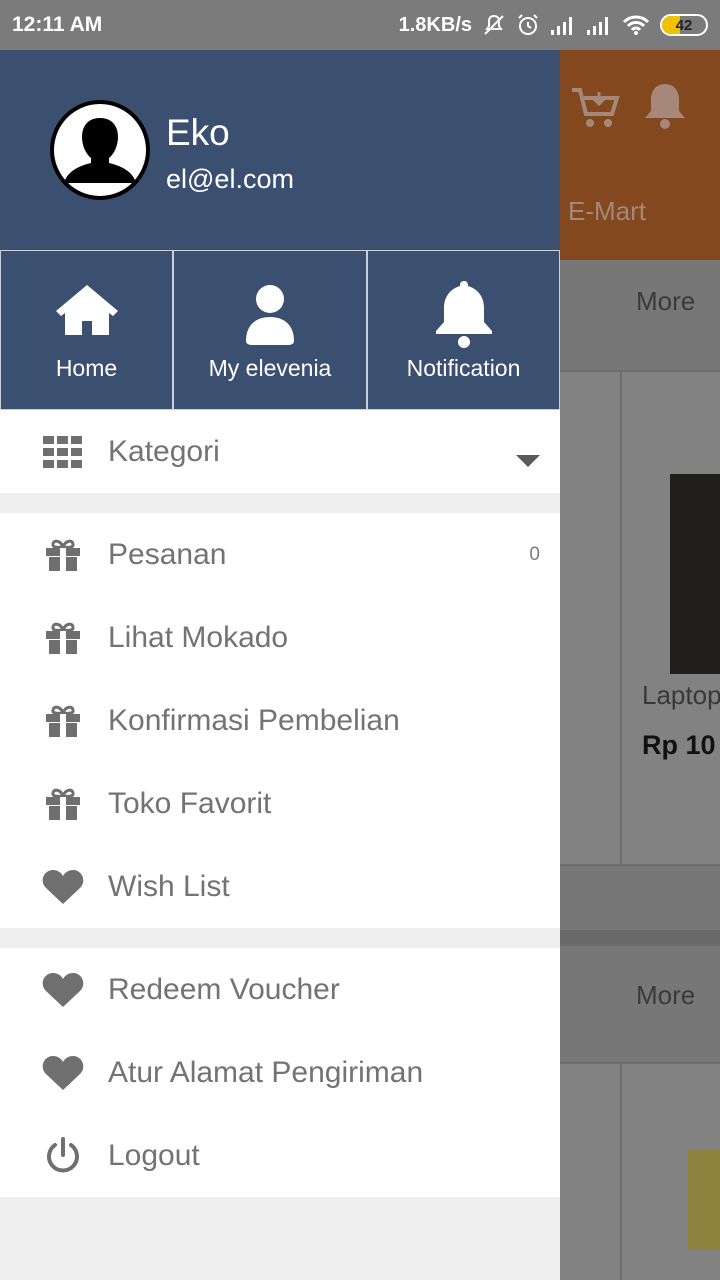 The width and height of the screenshot is (720, 1280). Describe the element at coordinates (86, 310) in the screenshot. I see `home-icon` at that location.